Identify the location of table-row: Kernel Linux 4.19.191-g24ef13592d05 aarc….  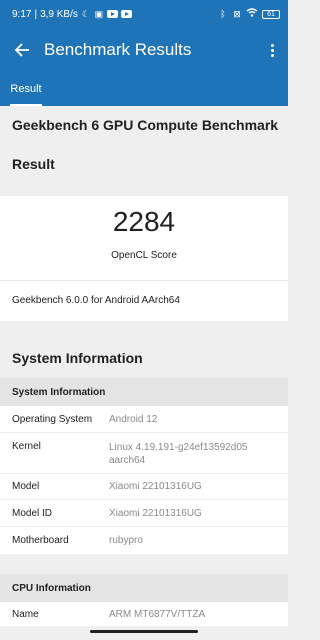
(144, 453).